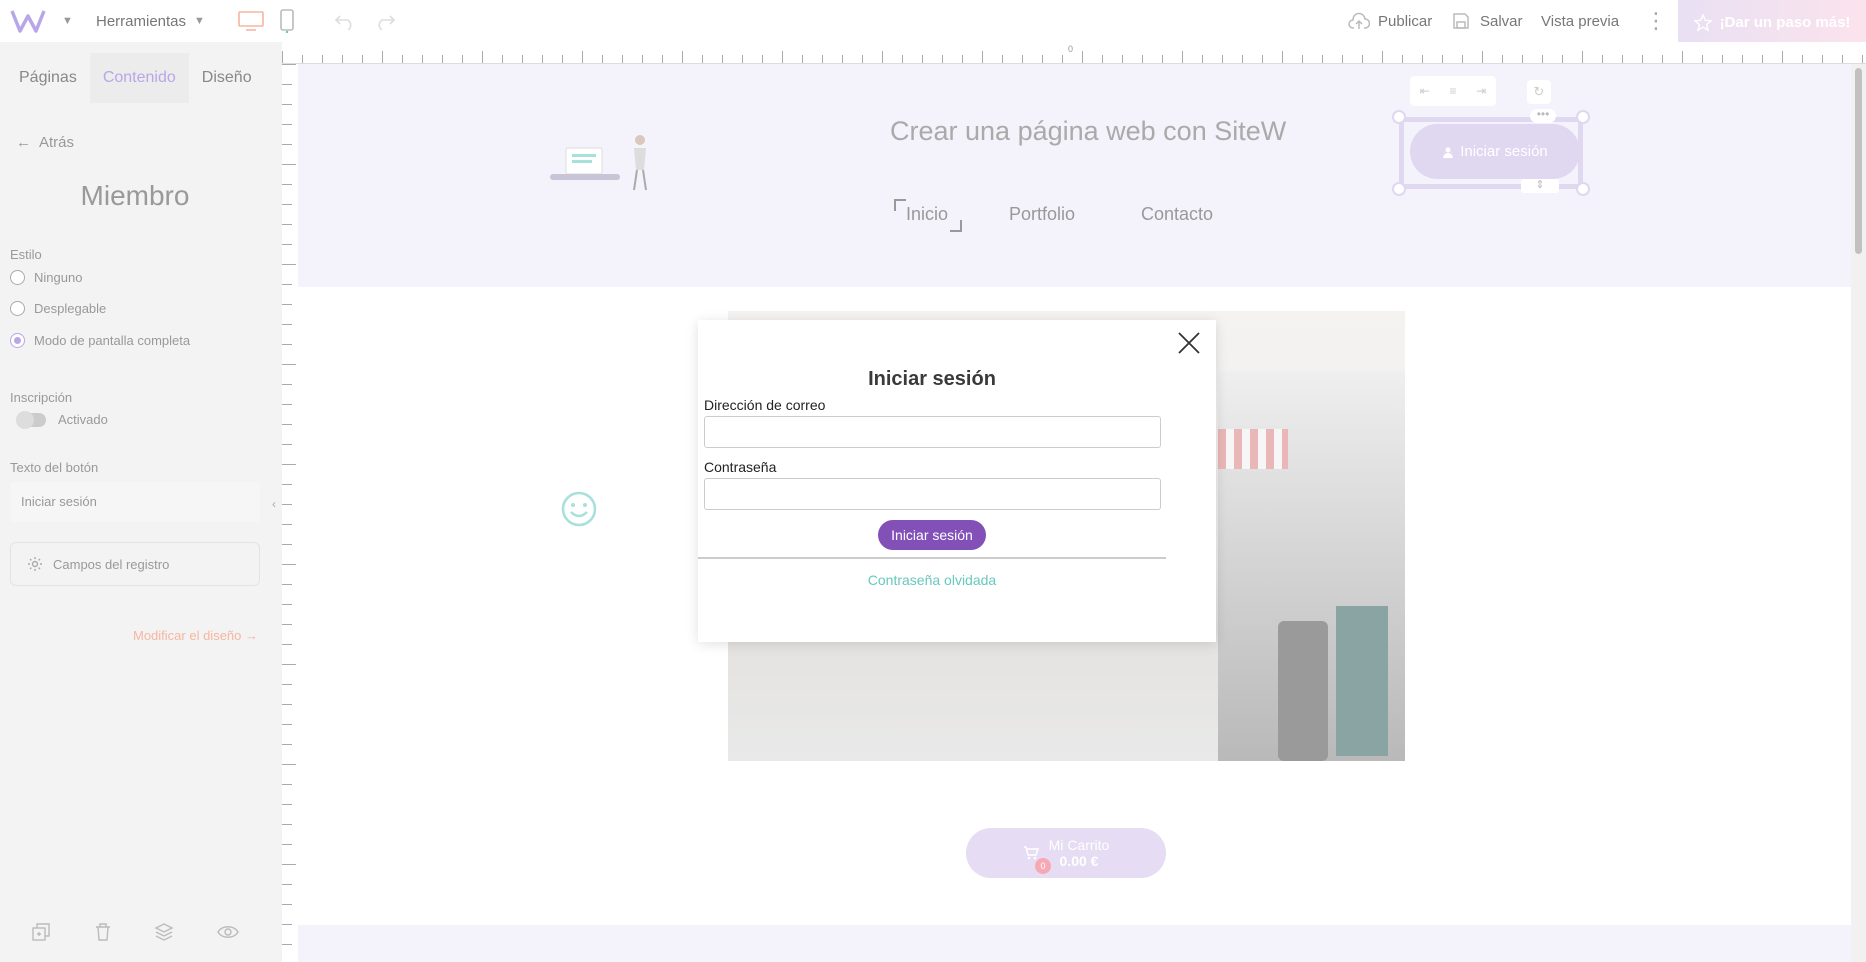  What do you see at coordinates (111, 564) in the screenshot?
I see `register-fields-label: Campos del registro` at bounding box center [111, 564].